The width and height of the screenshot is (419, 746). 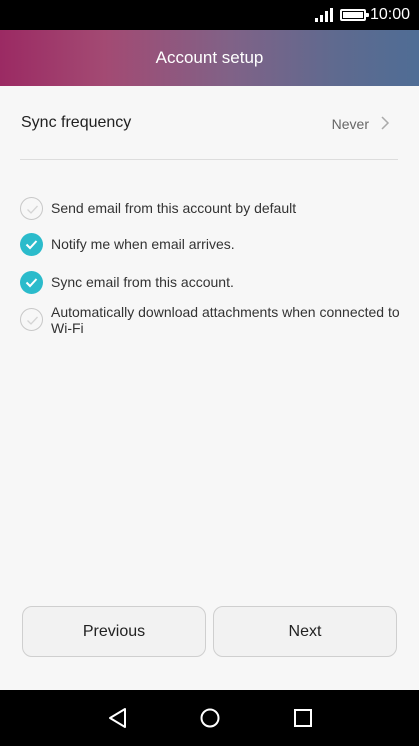 I want to click on status-time: 10:00, so click(x=390, y=14).